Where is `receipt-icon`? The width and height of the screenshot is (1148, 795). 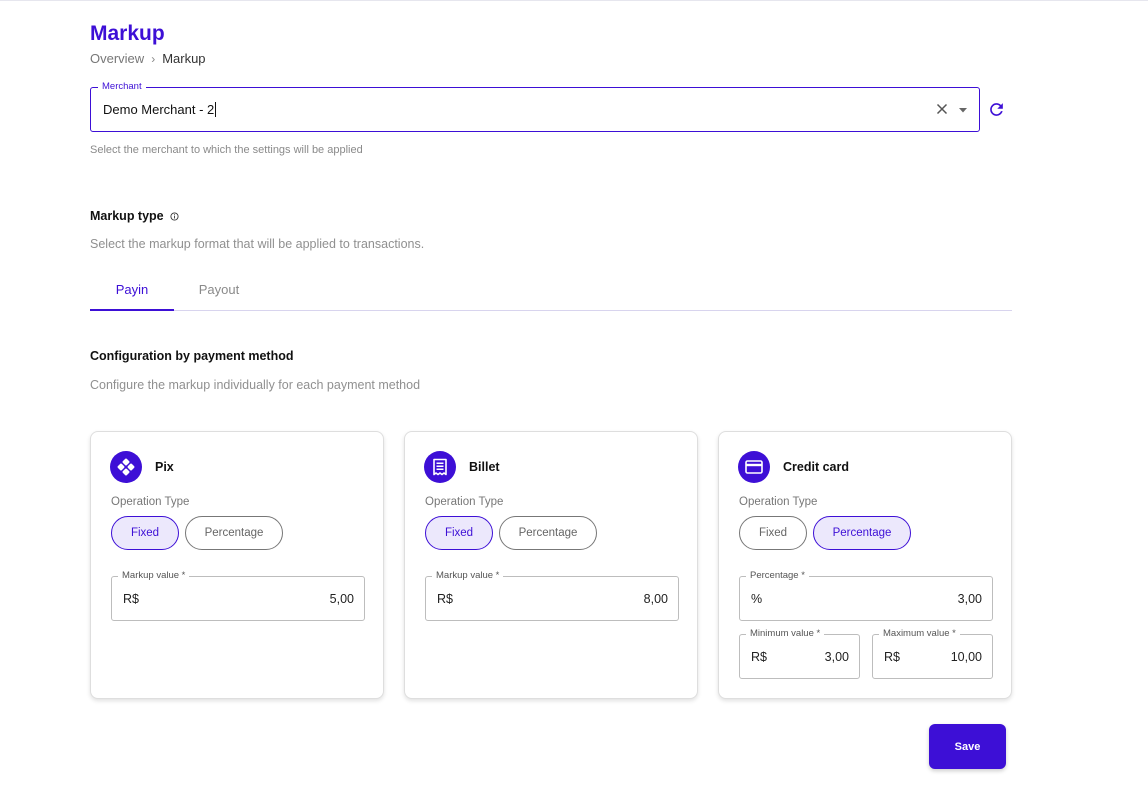 receipt-icon is located at coordinates (440, 467).